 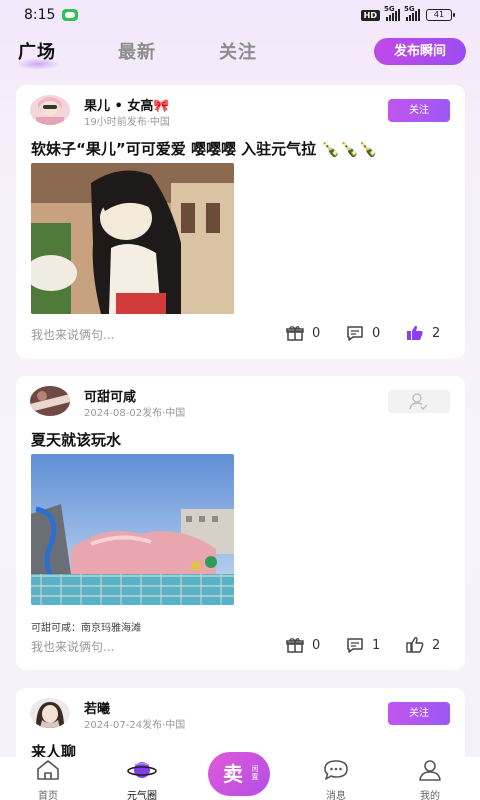 I want to click on status-indicators: HD 5G 5G 41, so click(x=407, y=13).